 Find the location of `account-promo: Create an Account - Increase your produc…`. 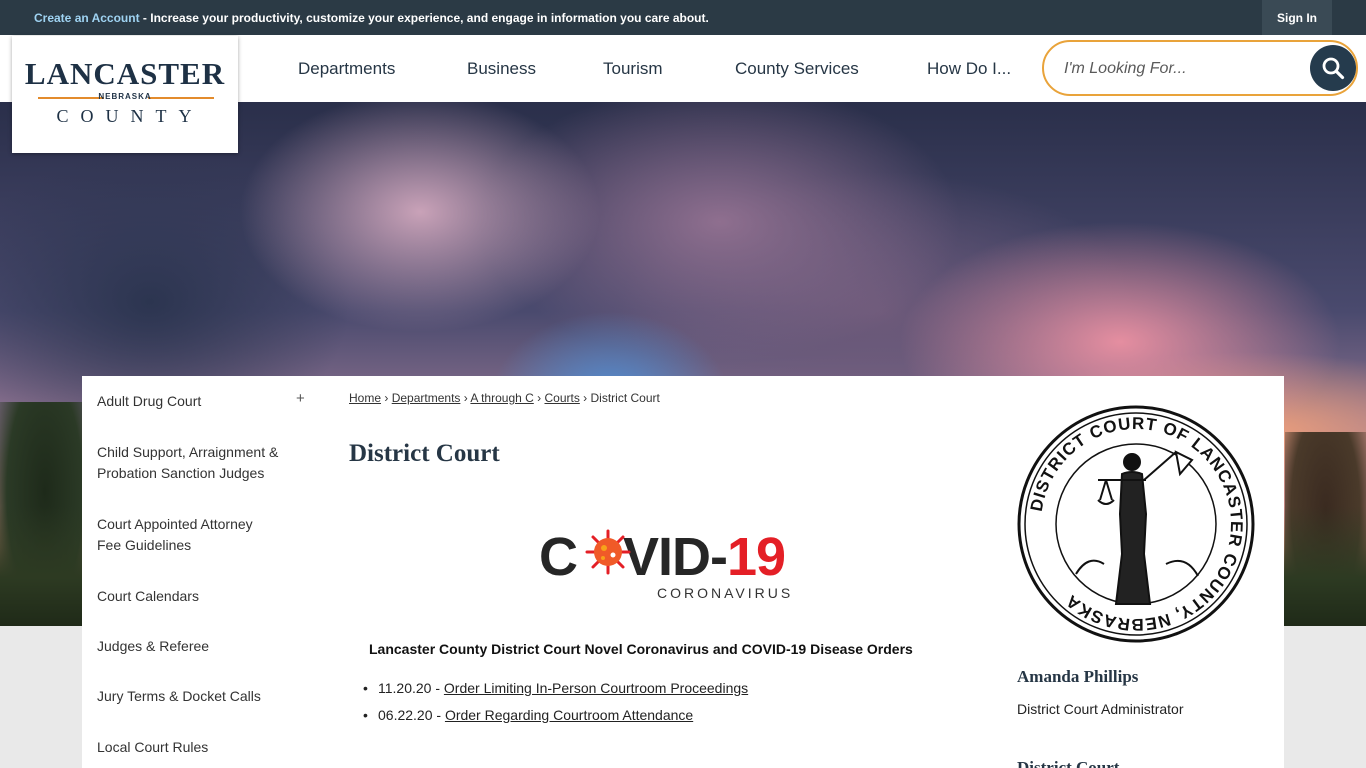

account-promo: Create an Account - Increase your produc… is located at coordinates (371, 18).